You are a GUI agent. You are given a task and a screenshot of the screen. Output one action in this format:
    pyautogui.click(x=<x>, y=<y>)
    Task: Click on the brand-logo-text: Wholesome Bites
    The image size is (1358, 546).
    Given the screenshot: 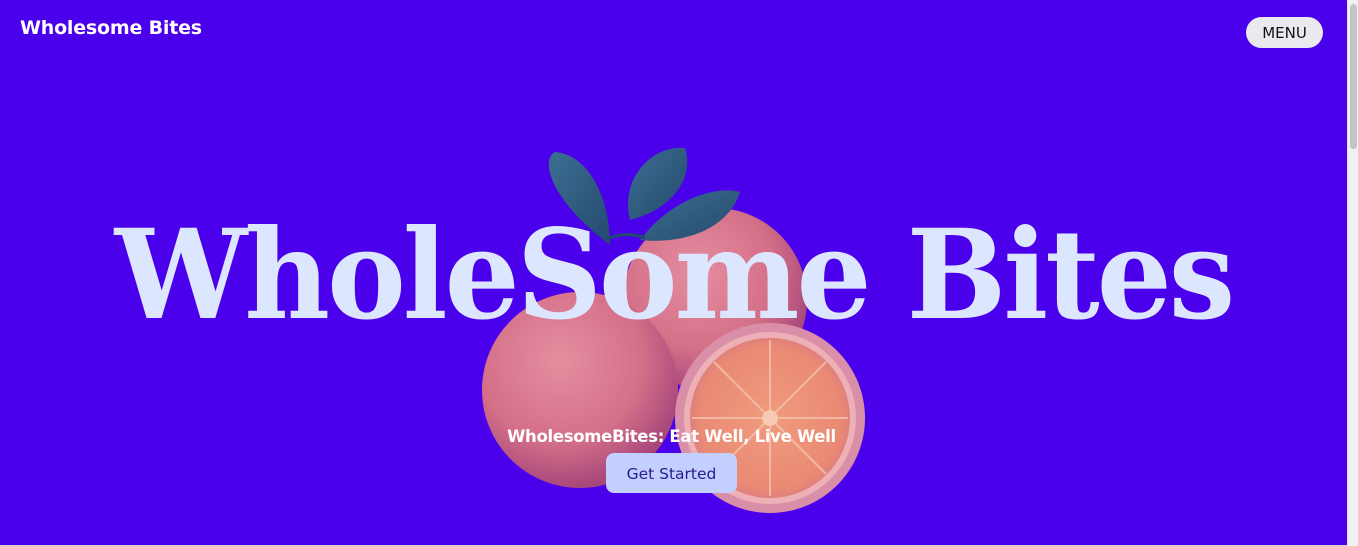 What is the action you would take?
    pyautogui.click(x=111, y=28)
    